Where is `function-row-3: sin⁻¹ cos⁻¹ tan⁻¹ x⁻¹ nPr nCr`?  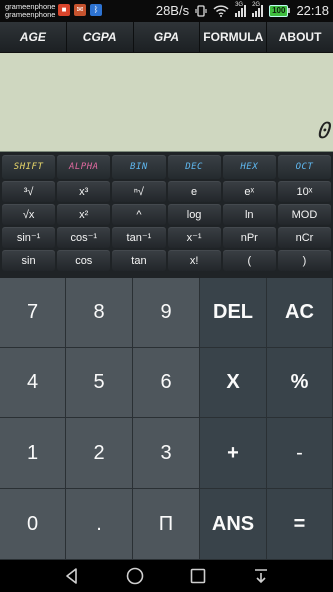
function-row-3: sin⁻¹ cos⁻¹ tan⁻¹ x⁻¹ nPr nCr is located at coordinates (167, 237).